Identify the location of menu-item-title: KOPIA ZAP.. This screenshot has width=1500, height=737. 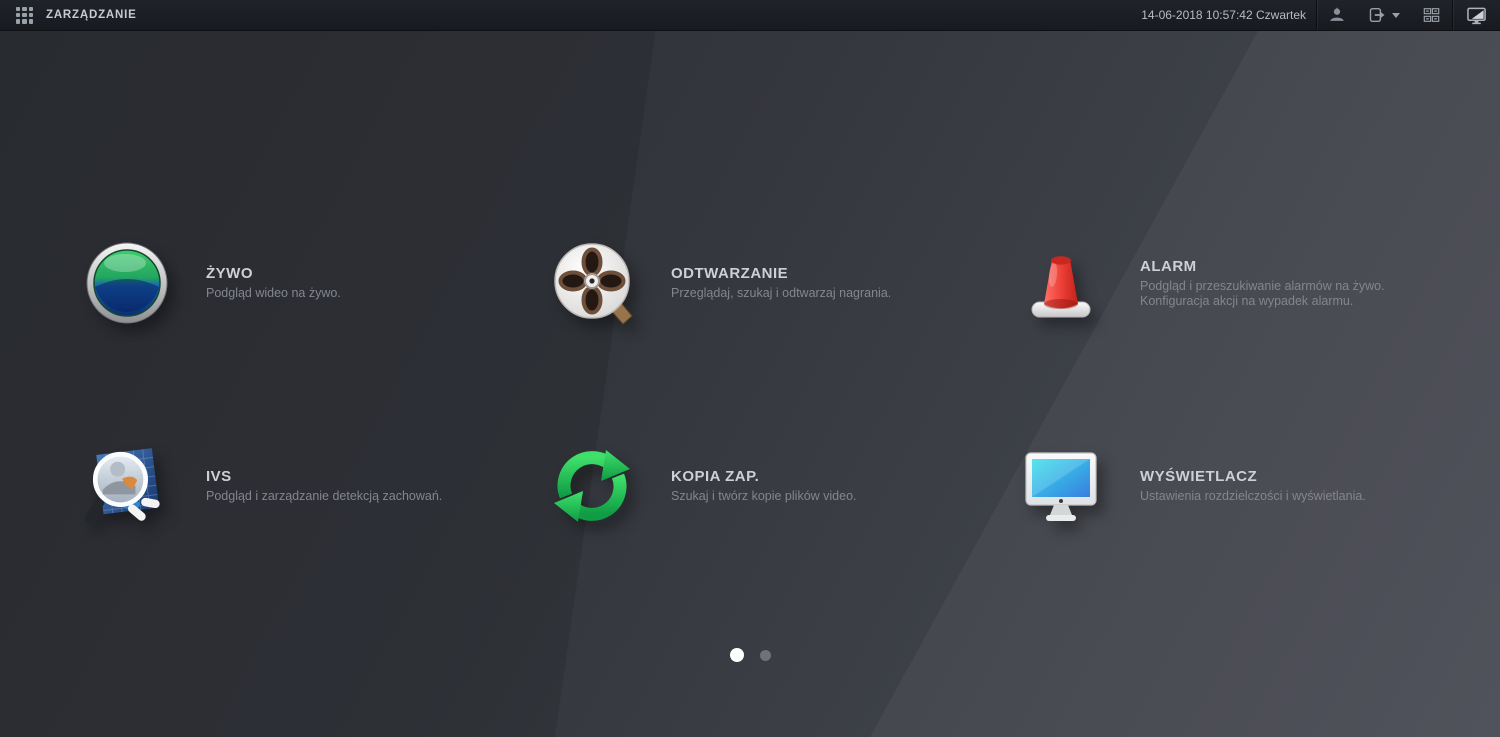
(715, 476).